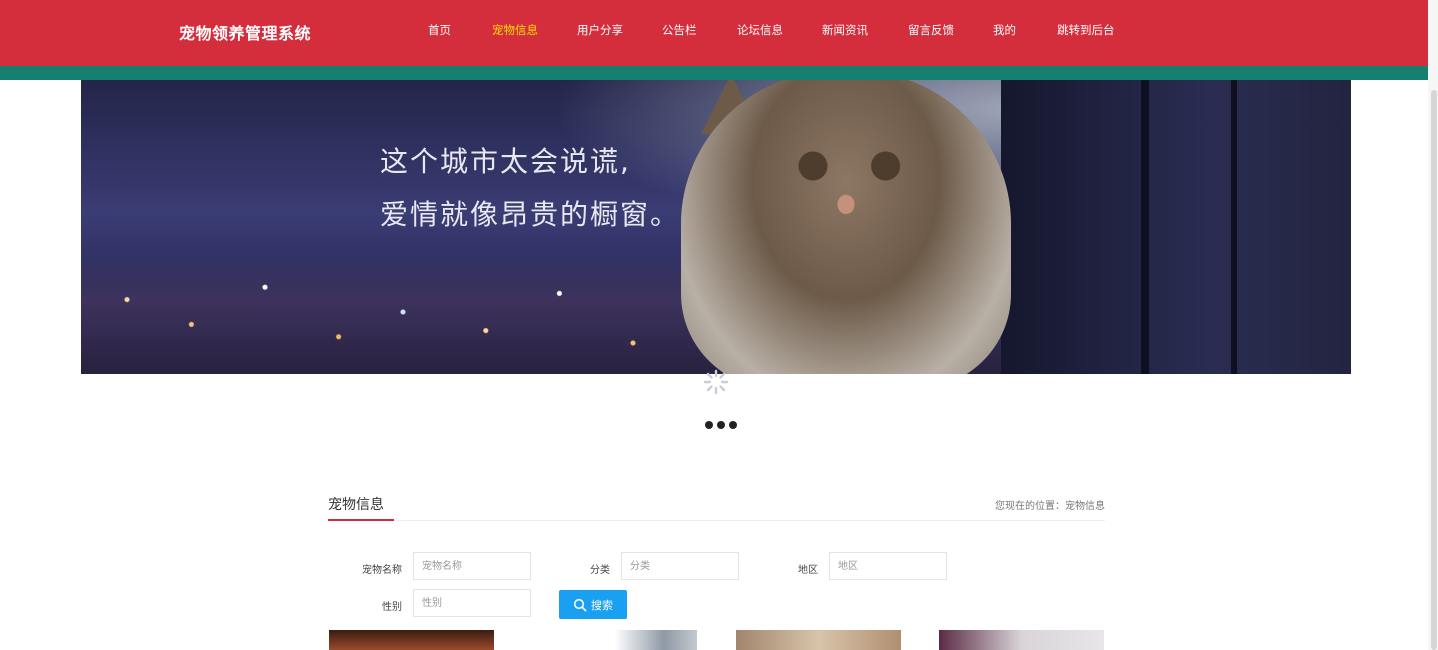 Image resolution: width=1438 pixels, height=650 pixels. I want to click on scrollbar-thumb, so click(1434, 370).